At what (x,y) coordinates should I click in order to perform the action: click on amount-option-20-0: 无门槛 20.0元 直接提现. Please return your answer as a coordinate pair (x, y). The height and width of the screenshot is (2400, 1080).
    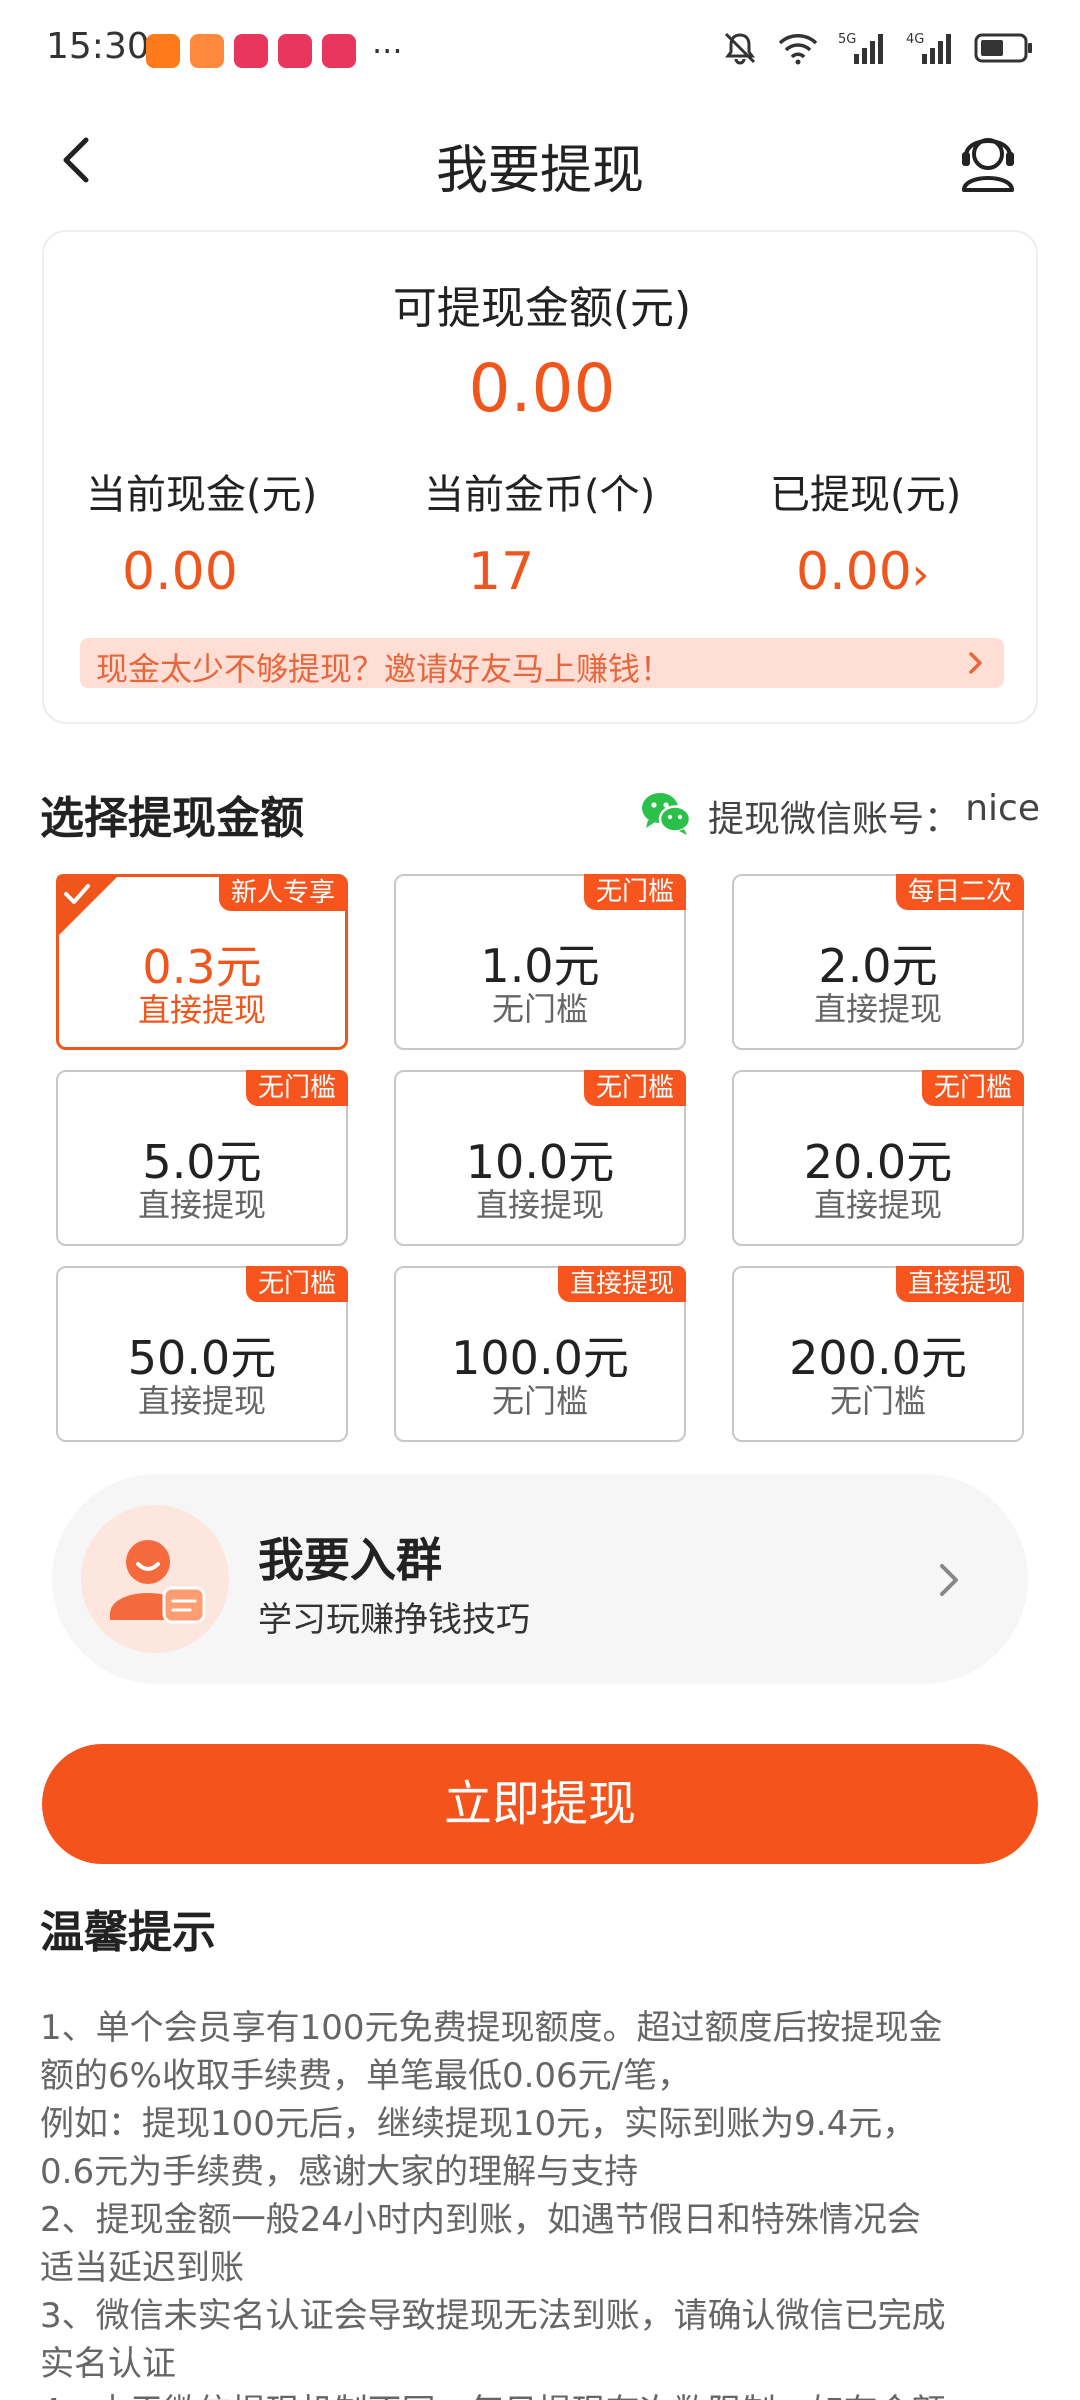
    Looking at the image, I should click on (878, 1158).